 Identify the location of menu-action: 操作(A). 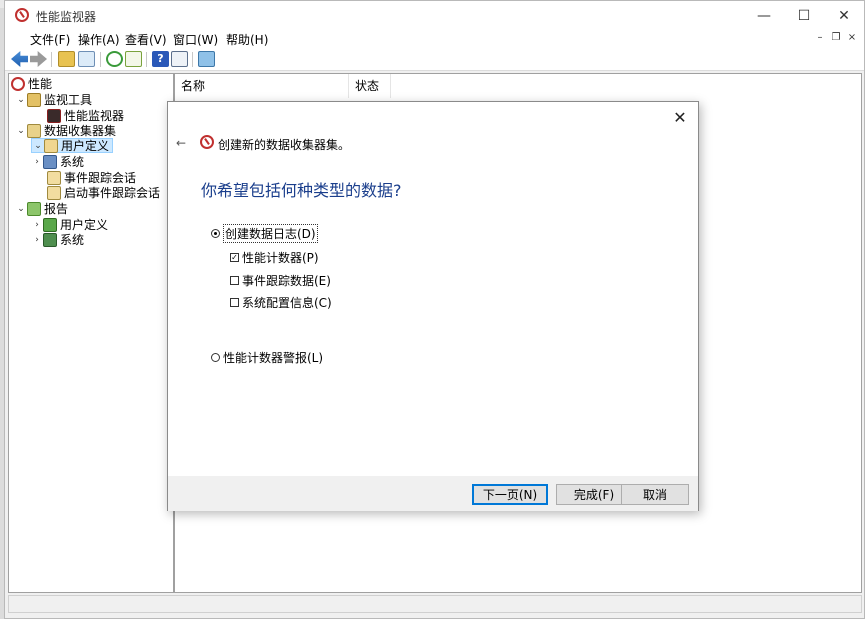
(99, 39).